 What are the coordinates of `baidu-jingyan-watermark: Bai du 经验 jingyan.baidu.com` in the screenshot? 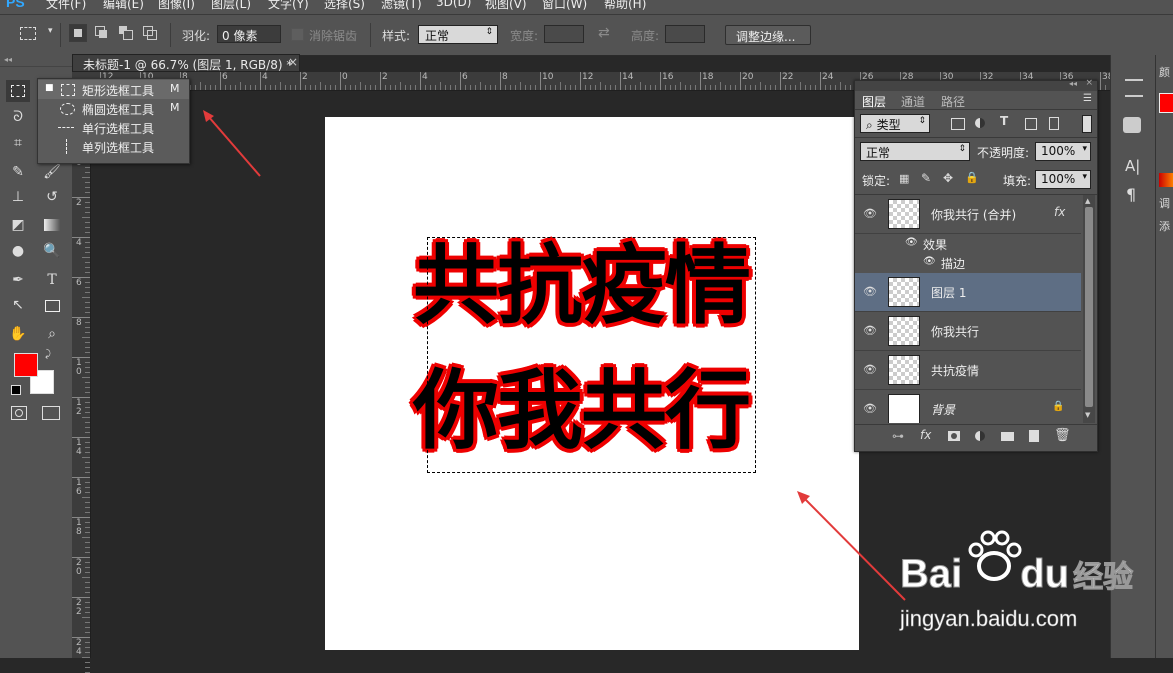 It's located at (1031, 585).